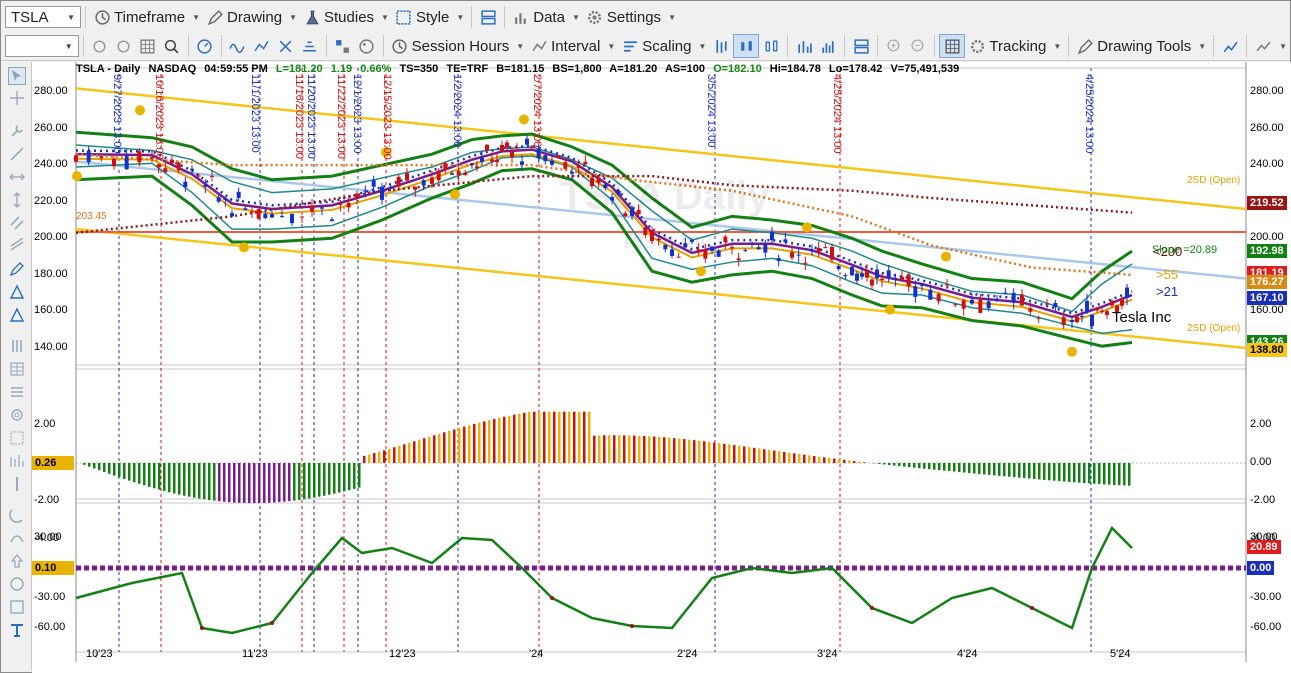  Describe the element at coordinates (17, 269) in the screenshot. I see `pen-tool` at that location.